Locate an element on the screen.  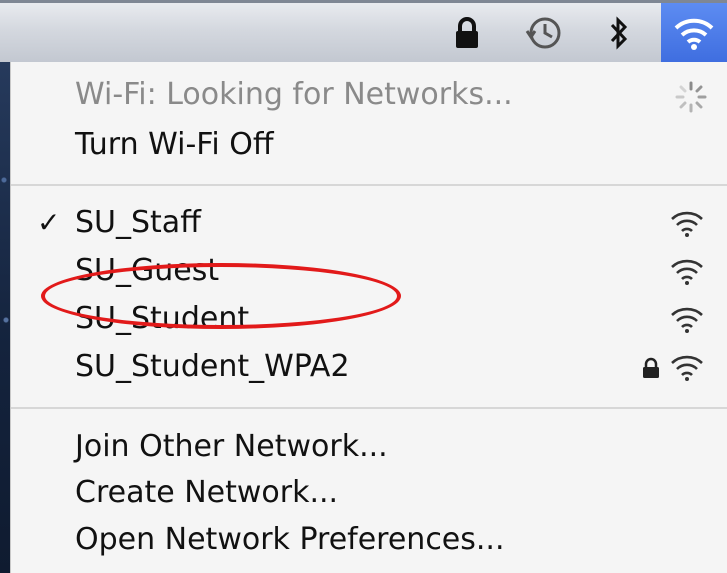
turn-wifi-off-label: Turn Wi-Fi Off is located at coordinates (174, 144).